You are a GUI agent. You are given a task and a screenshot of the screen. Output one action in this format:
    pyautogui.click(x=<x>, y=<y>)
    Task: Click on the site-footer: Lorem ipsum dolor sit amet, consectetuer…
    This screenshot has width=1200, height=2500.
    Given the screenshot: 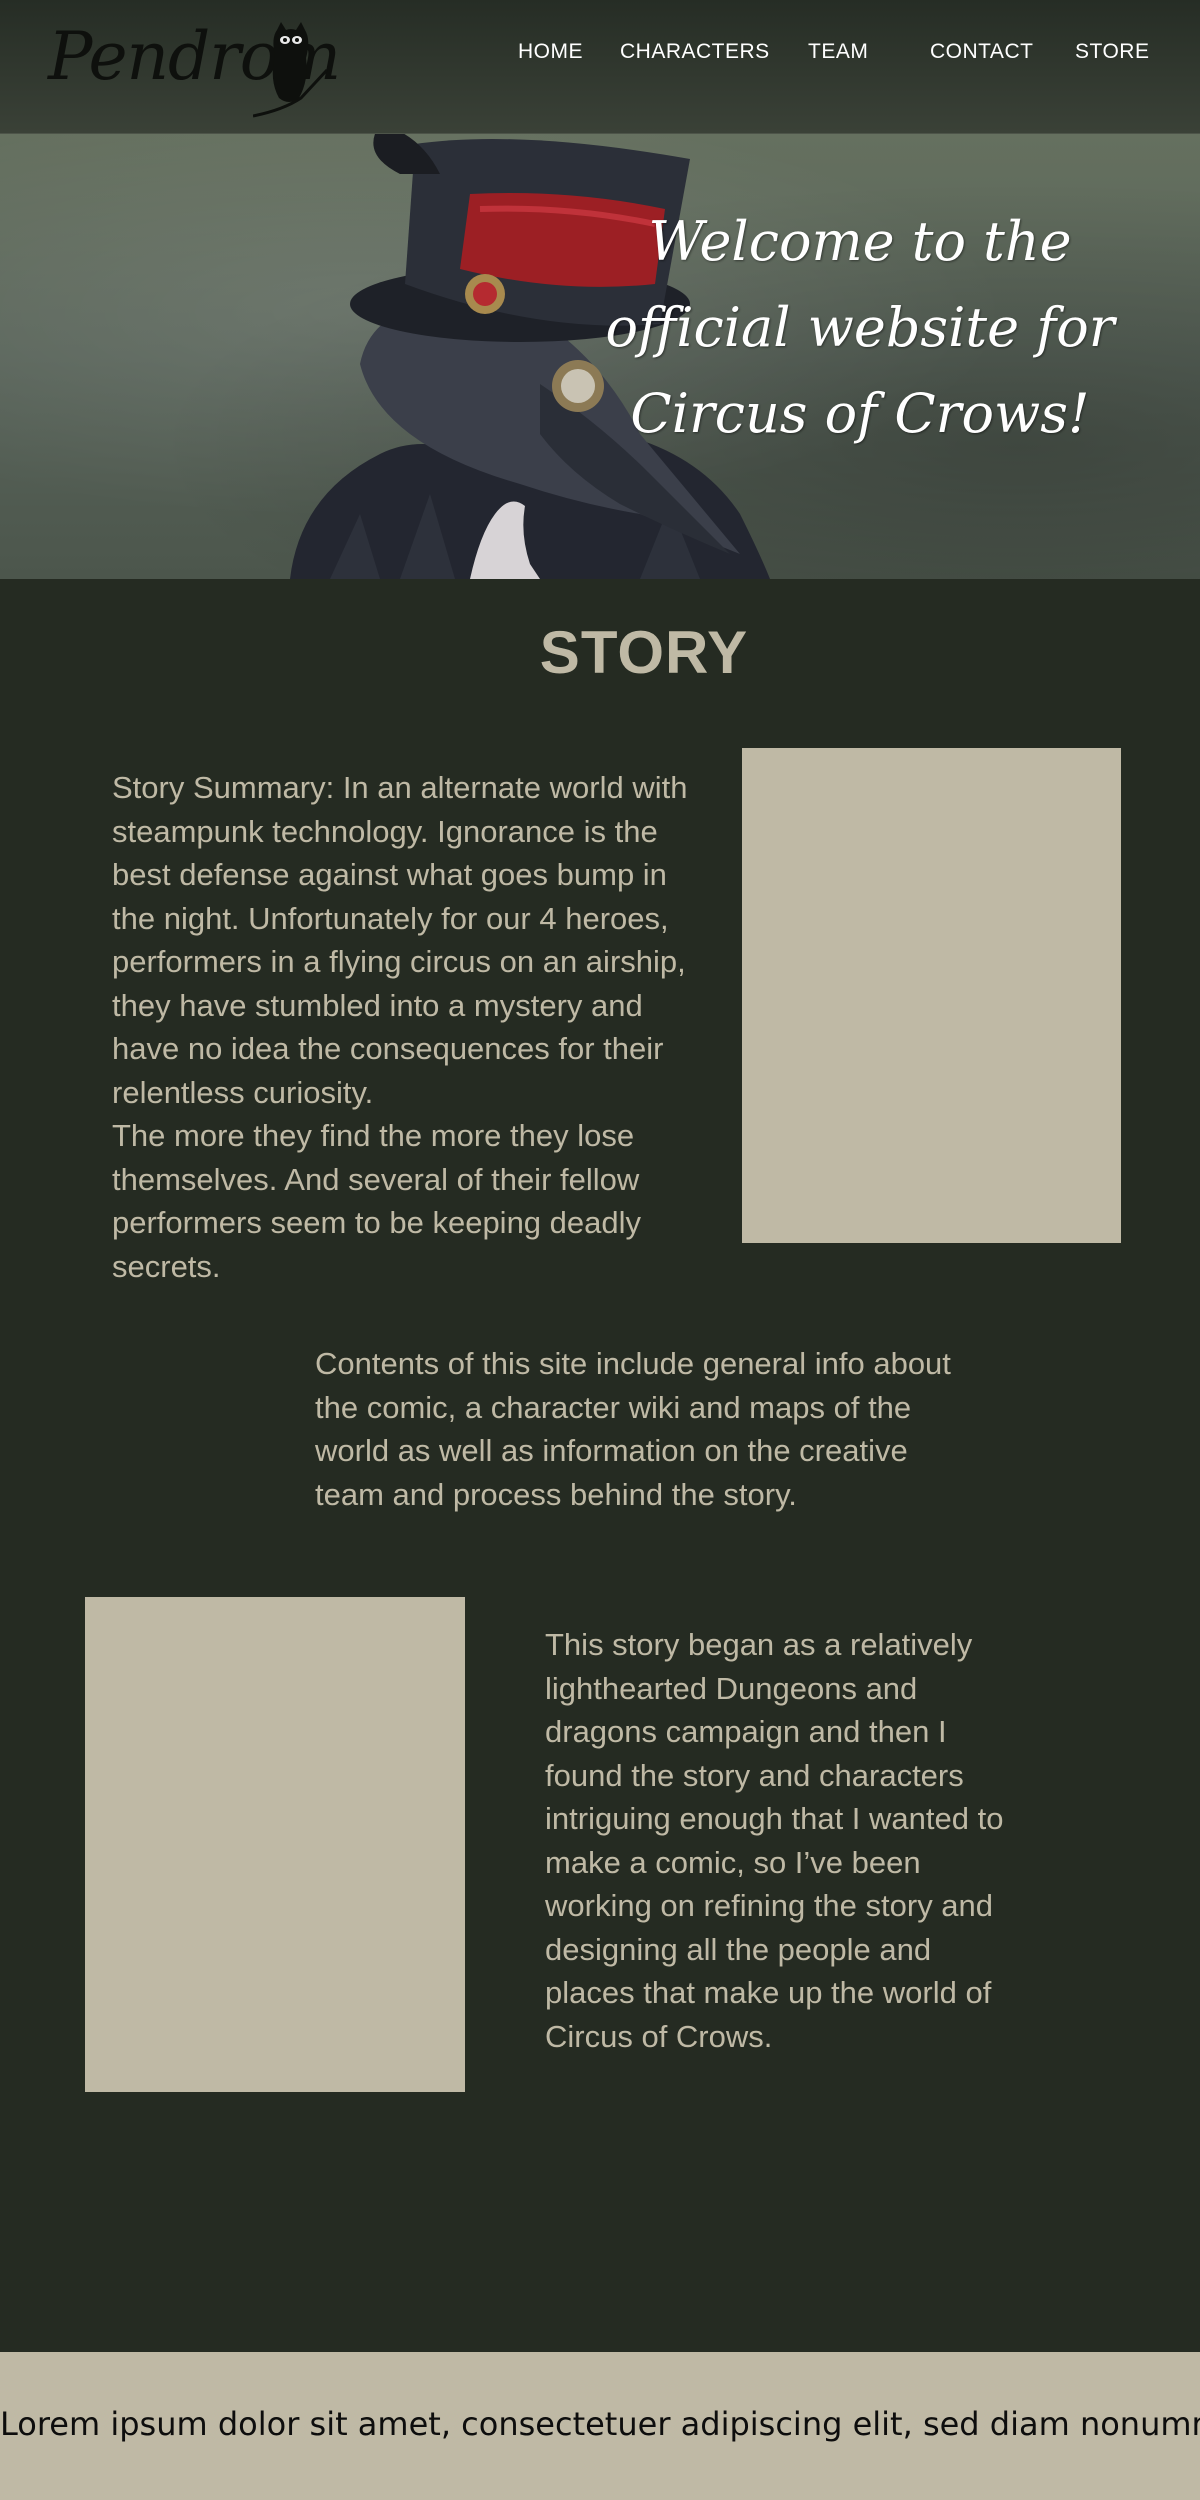 What is the action you would take?
    pyautogui.click(x=600, y=2426)
    